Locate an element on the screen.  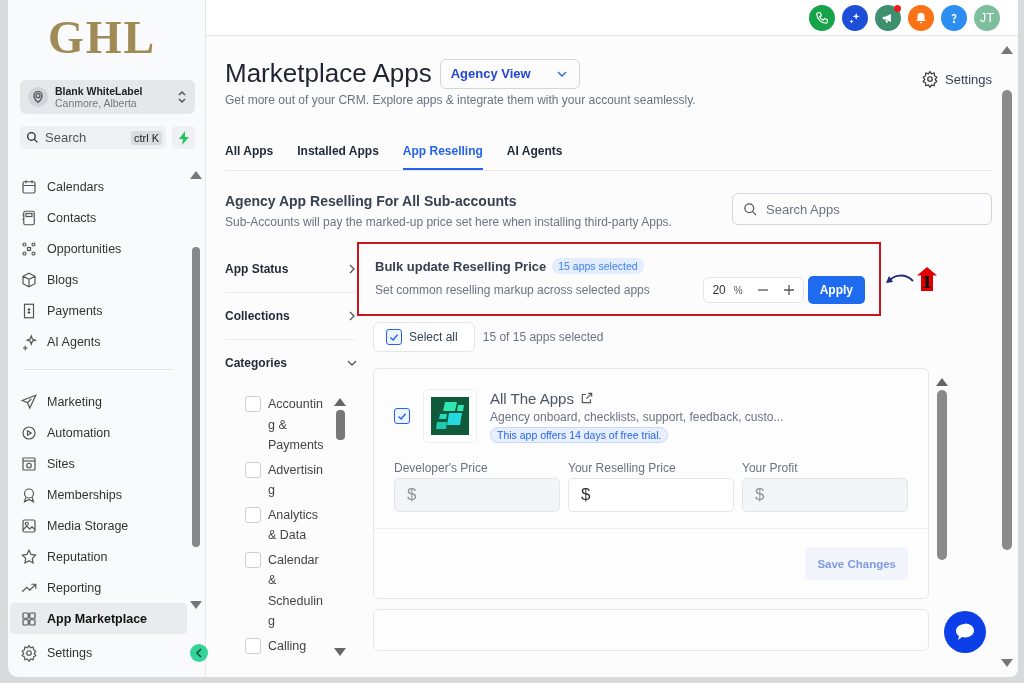
logo: GHL is located at coordinates (102, 38).